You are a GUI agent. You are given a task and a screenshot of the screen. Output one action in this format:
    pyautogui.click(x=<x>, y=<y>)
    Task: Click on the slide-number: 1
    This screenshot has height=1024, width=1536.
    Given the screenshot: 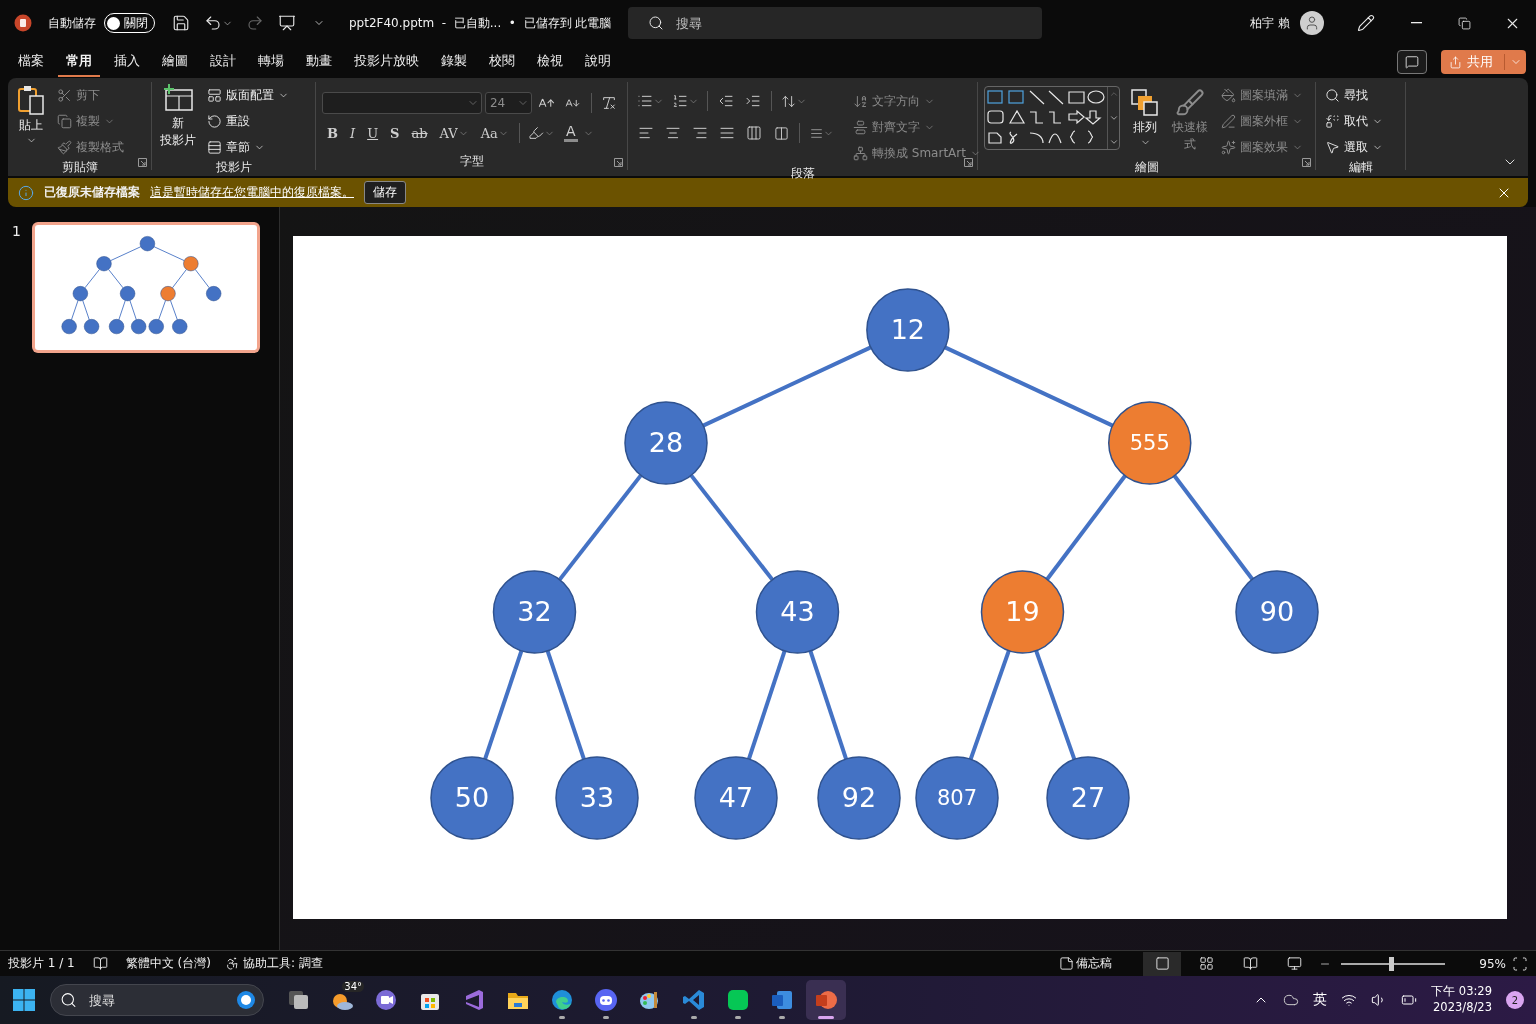 What is the action you would take?
    pyautogui.click(x=16, y=231)
    